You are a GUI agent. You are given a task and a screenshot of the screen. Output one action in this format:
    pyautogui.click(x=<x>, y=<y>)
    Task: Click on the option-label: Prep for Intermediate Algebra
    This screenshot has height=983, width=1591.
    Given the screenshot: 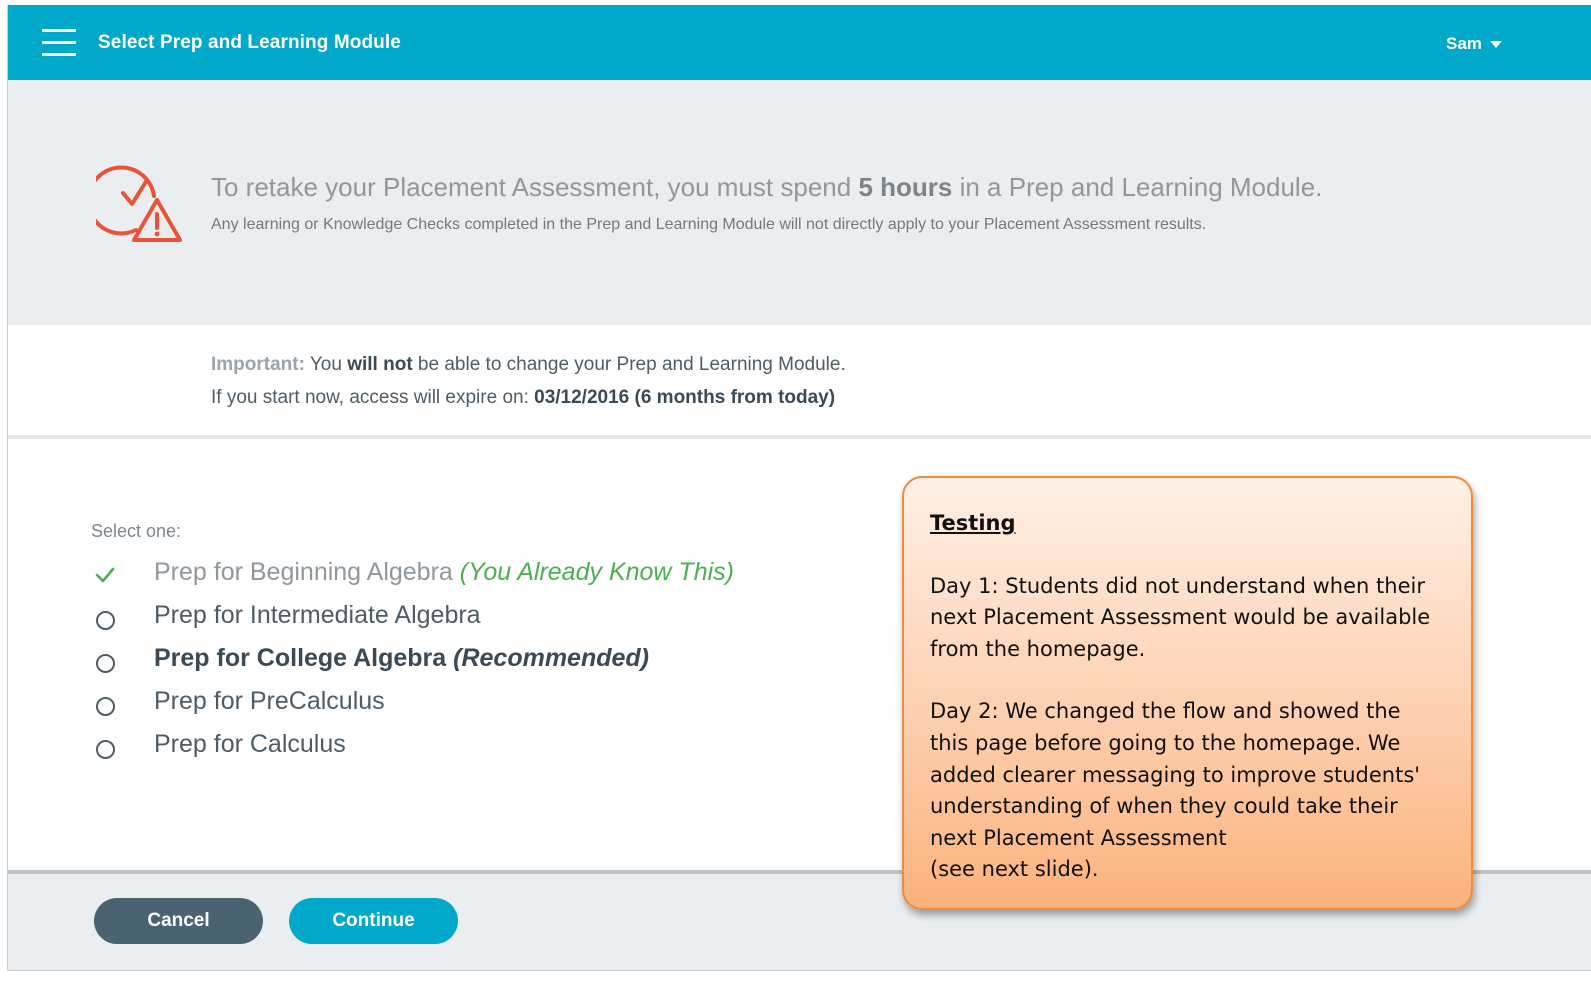 What is the action you would take?
    pyautogui.click(x=317, y=615)
    